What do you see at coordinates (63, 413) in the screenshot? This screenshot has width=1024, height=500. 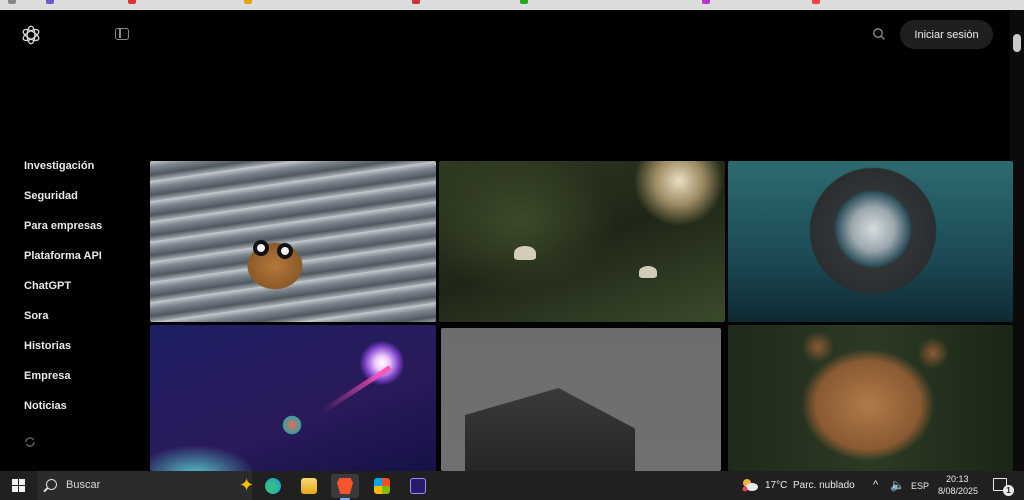 I see `nav-item-noticias: Noticias` at bounding box center [63, 413].